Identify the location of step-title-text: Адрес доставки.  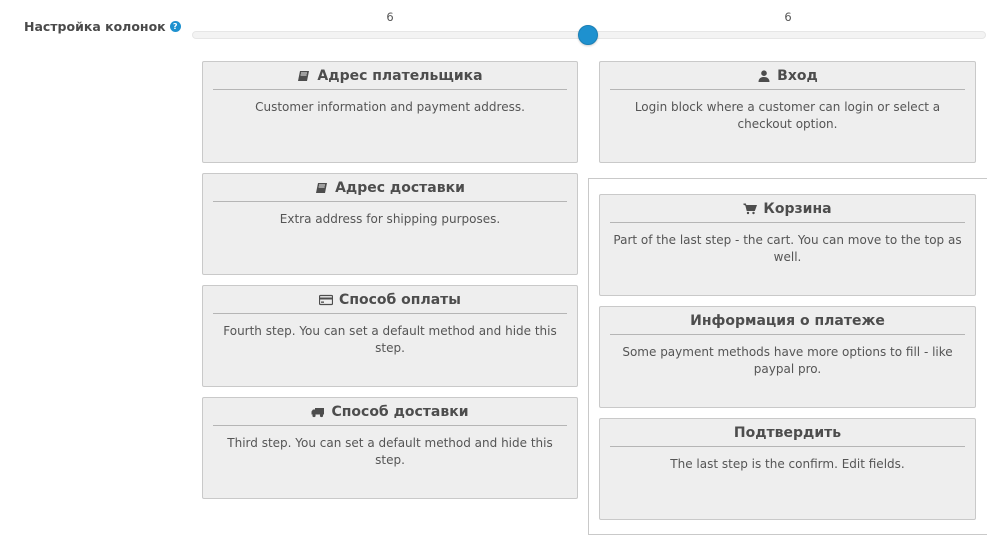
(400, 188).